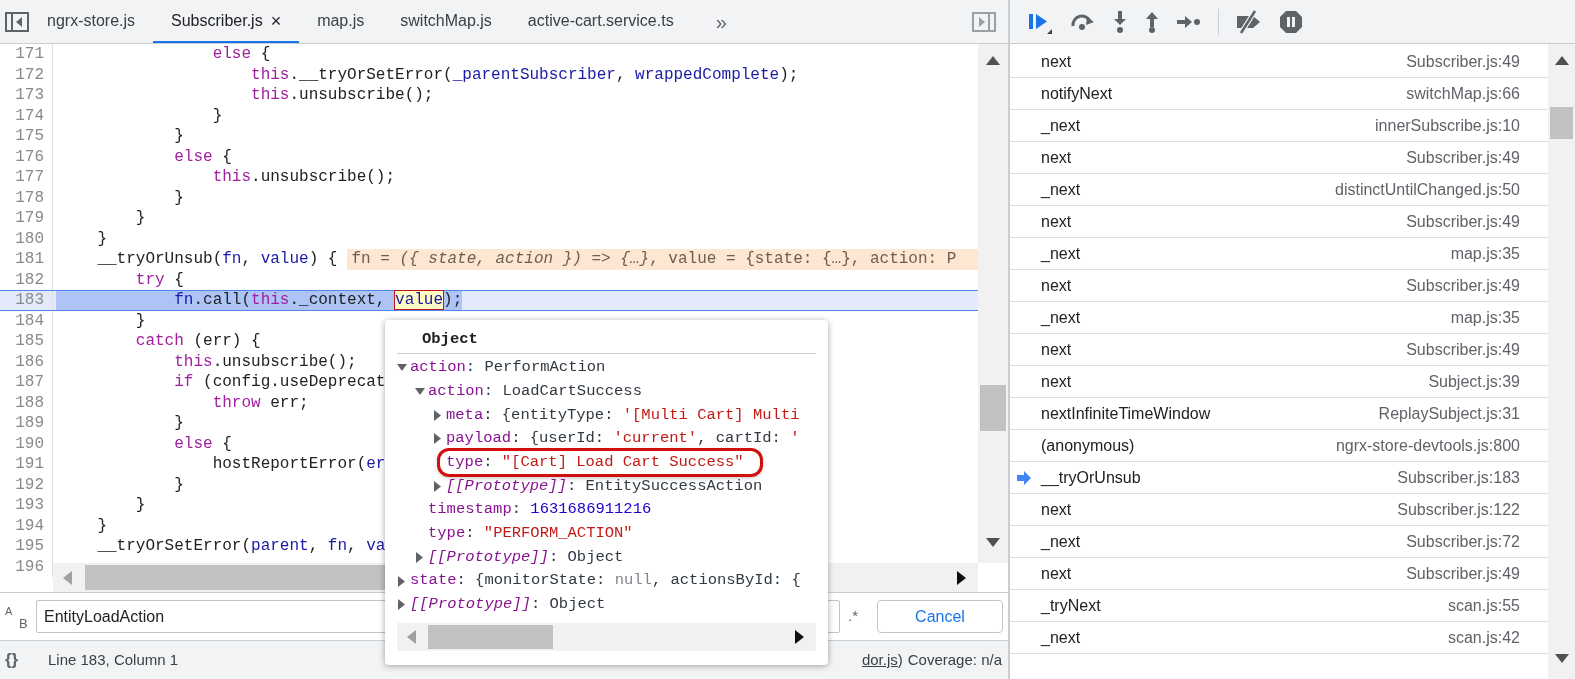 The image size is (1575, 679). I want to click on line-number: 190, so click(26, 443).